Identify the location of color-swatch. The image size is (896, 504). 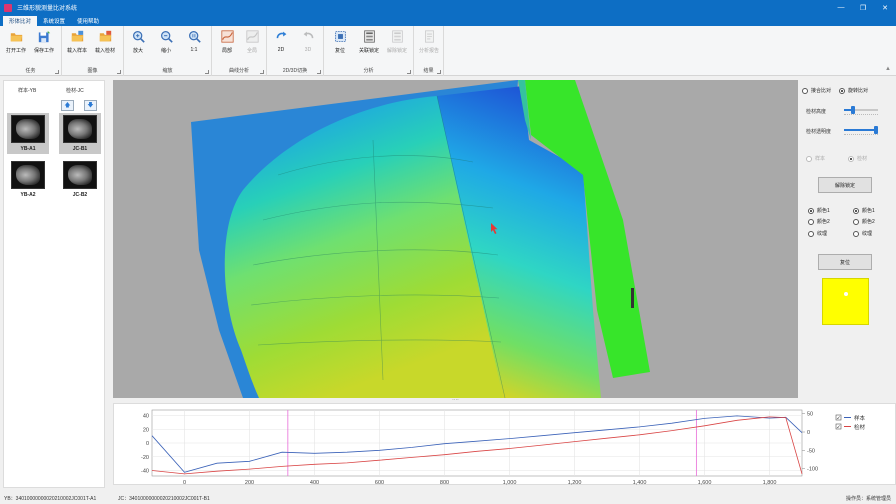
(845, 301).